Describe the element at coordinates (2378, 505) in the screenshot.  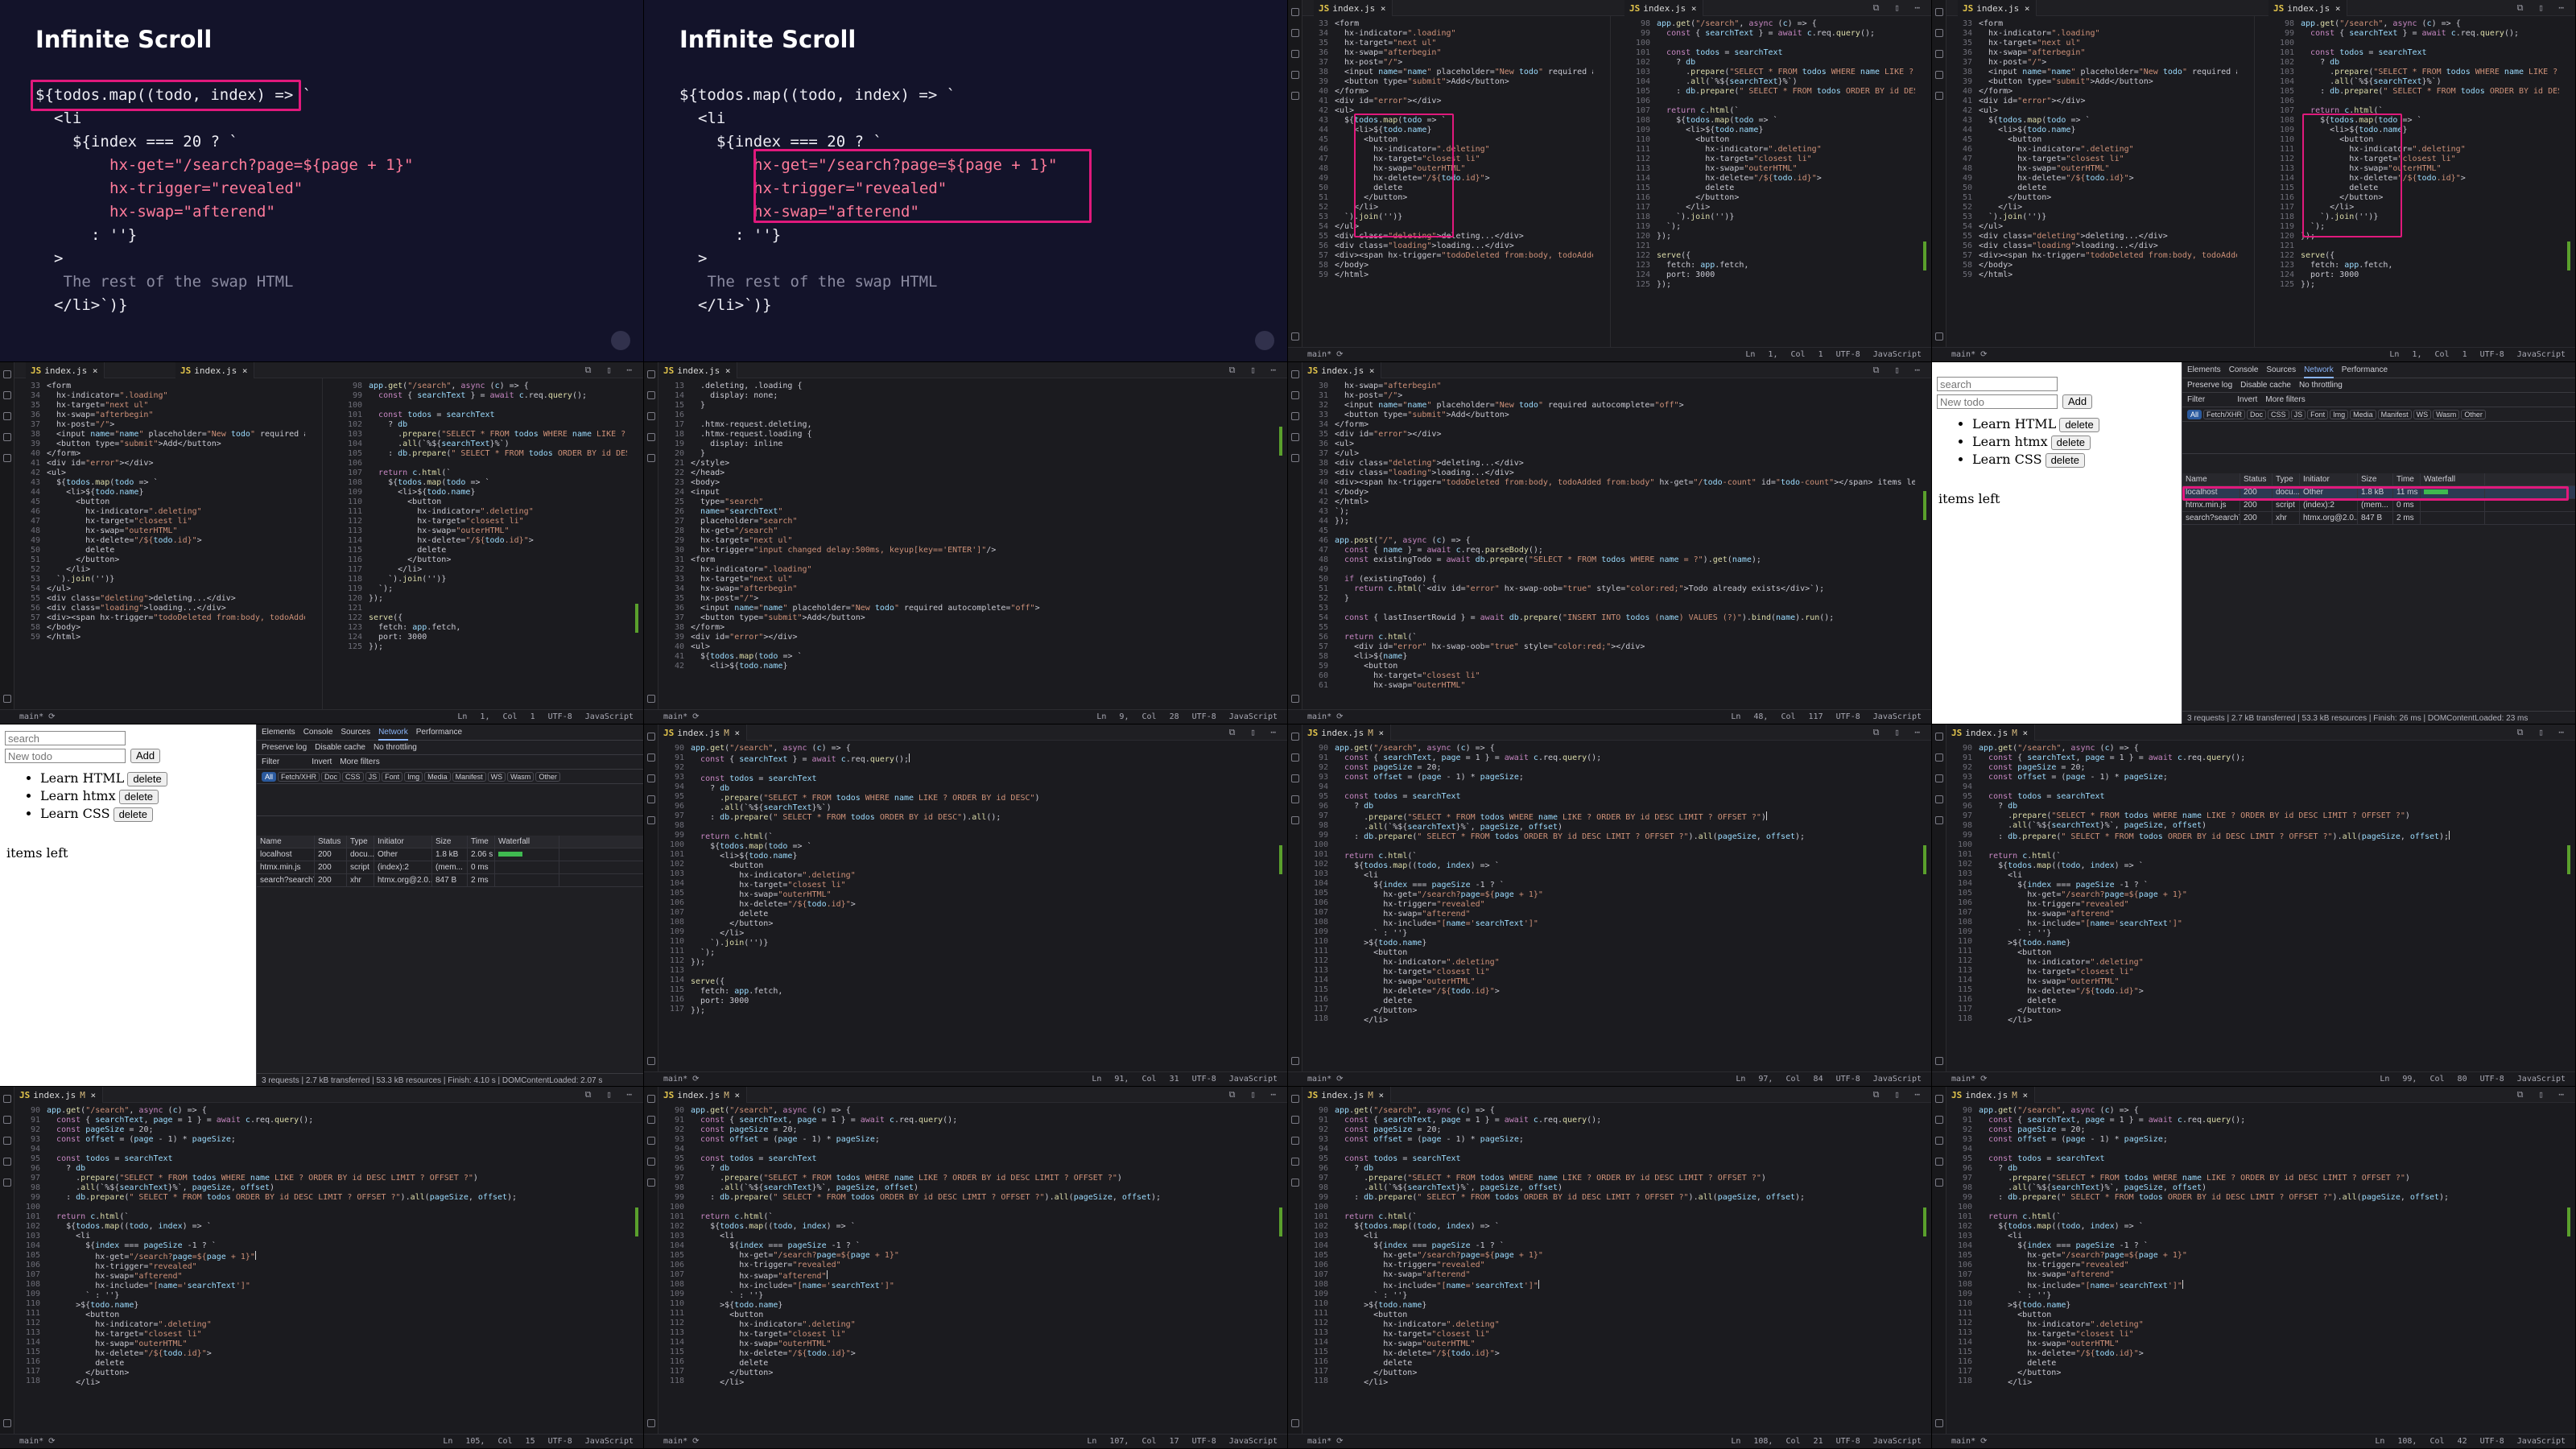
I see `request-row: htmx.min.js 200 script (index):2 (mem... 0 ms` at that location.